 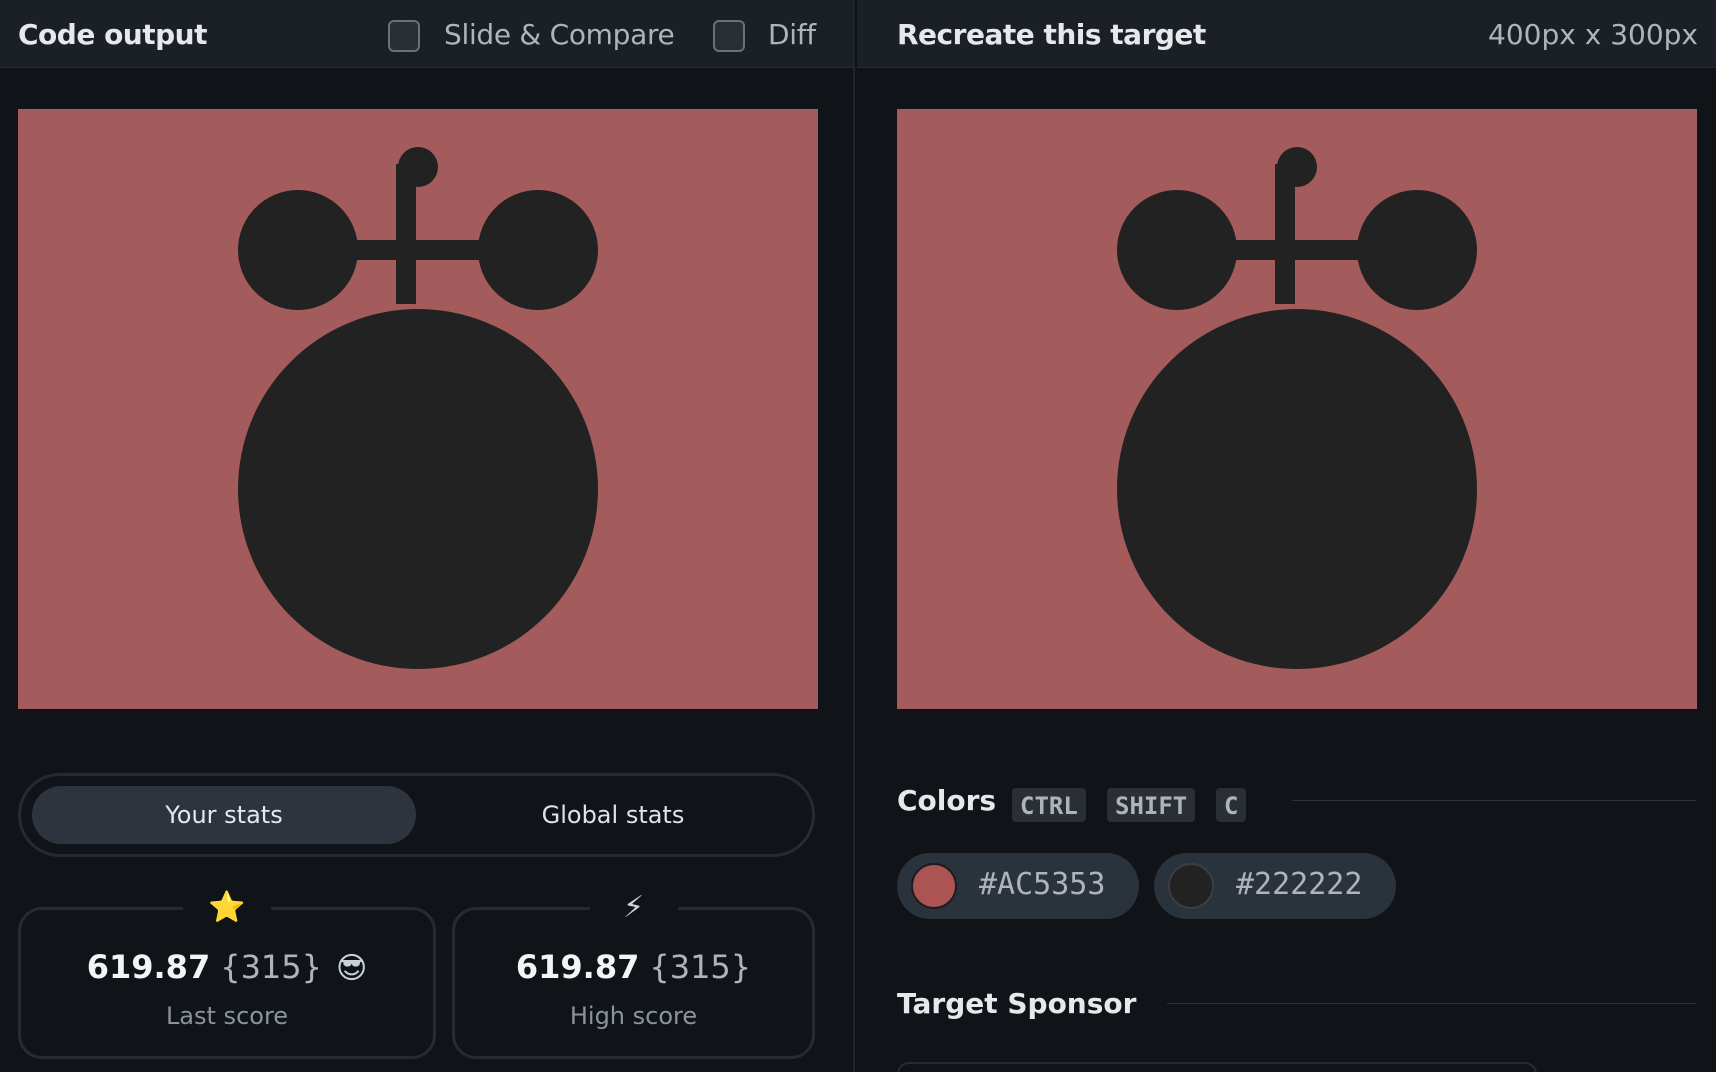 What do you see at coordinates (112, 34) in the screenshot?
I see `code-output-title: Code output` at bounding box center [112, 34].